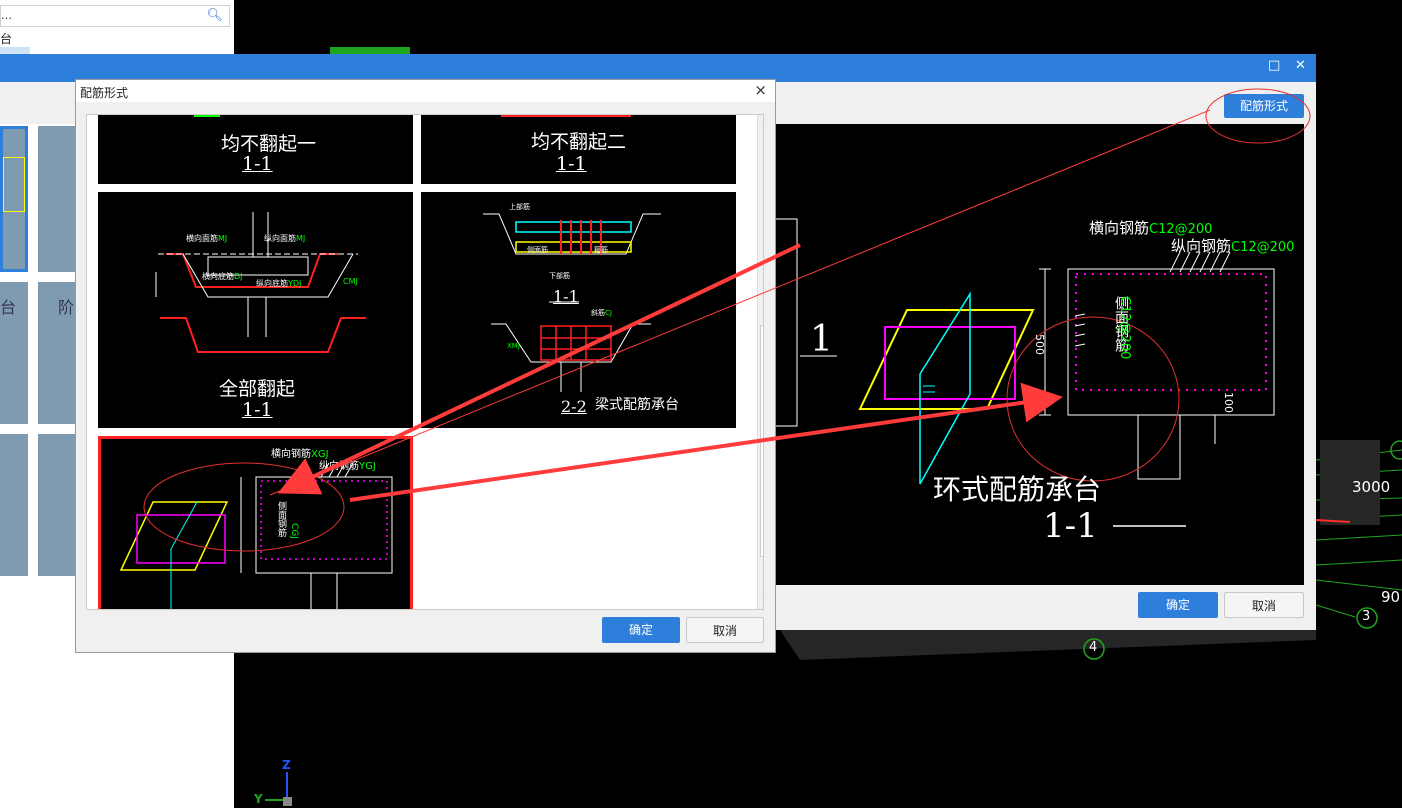 The height and width of the screenshot is (808, 1402). What do you see at coordinates (257, 389) in the screenshot?
I see `option-3-title: 全部翻起` at bounding box center [257, 389].